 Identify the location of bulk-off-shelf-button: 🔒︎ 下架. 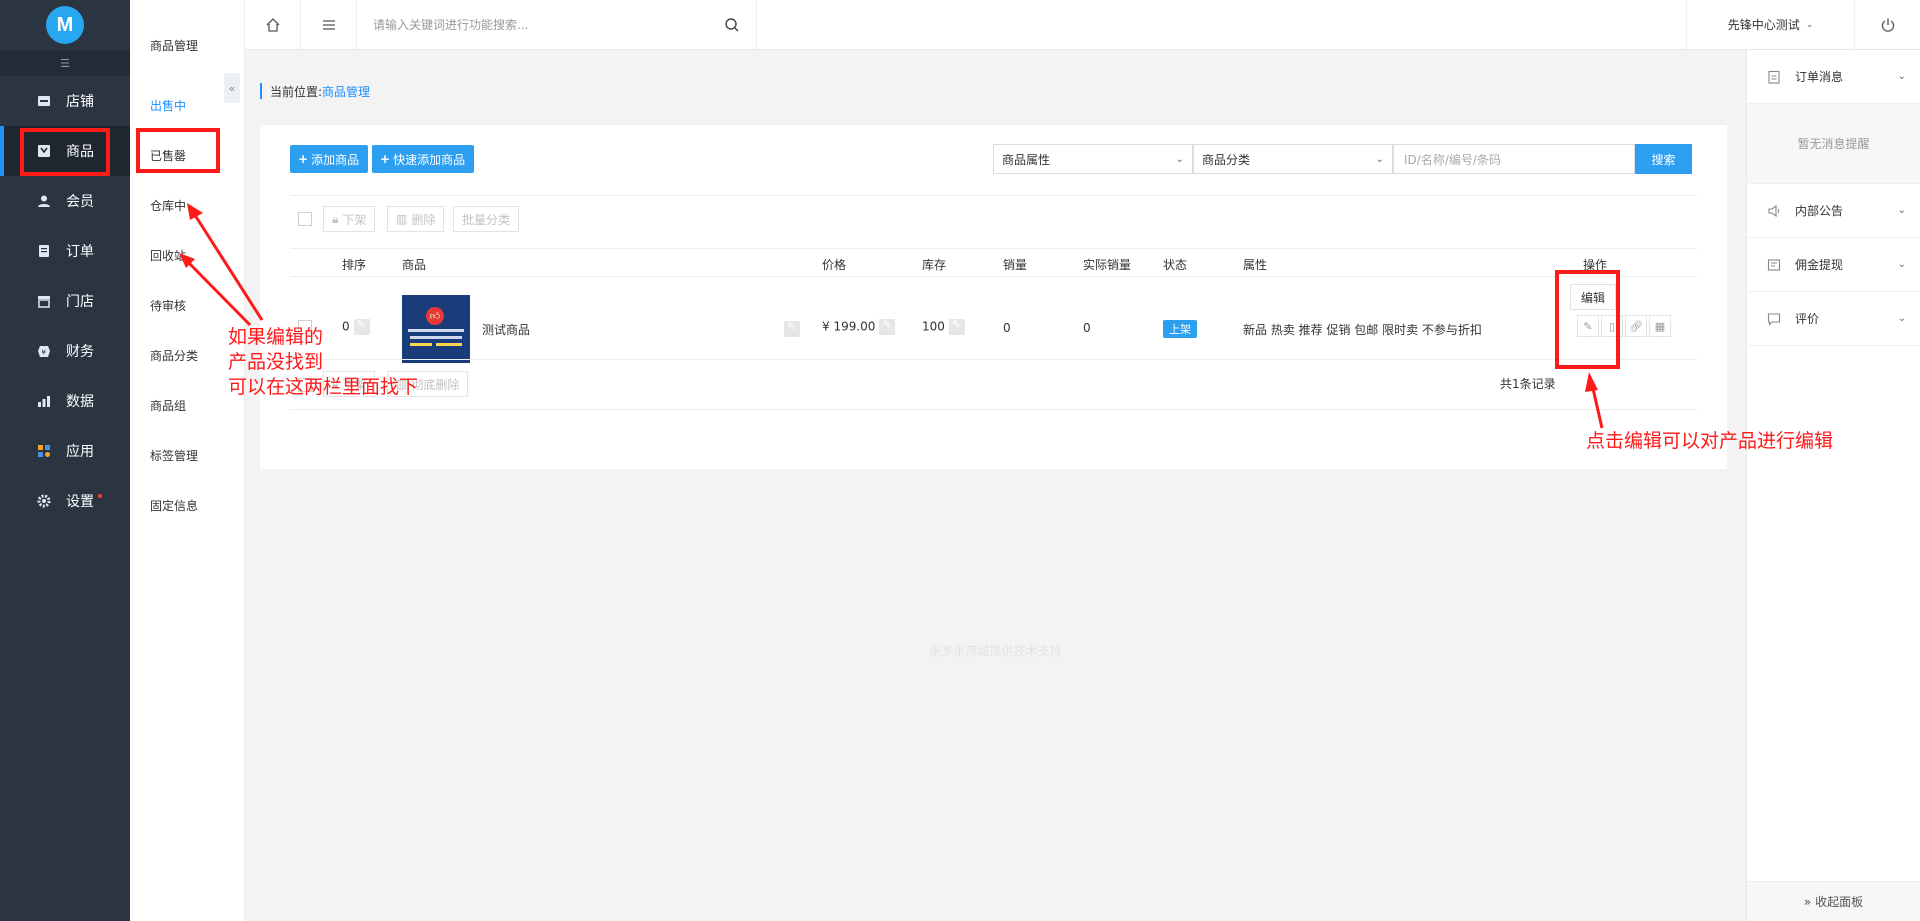
(349, 219).